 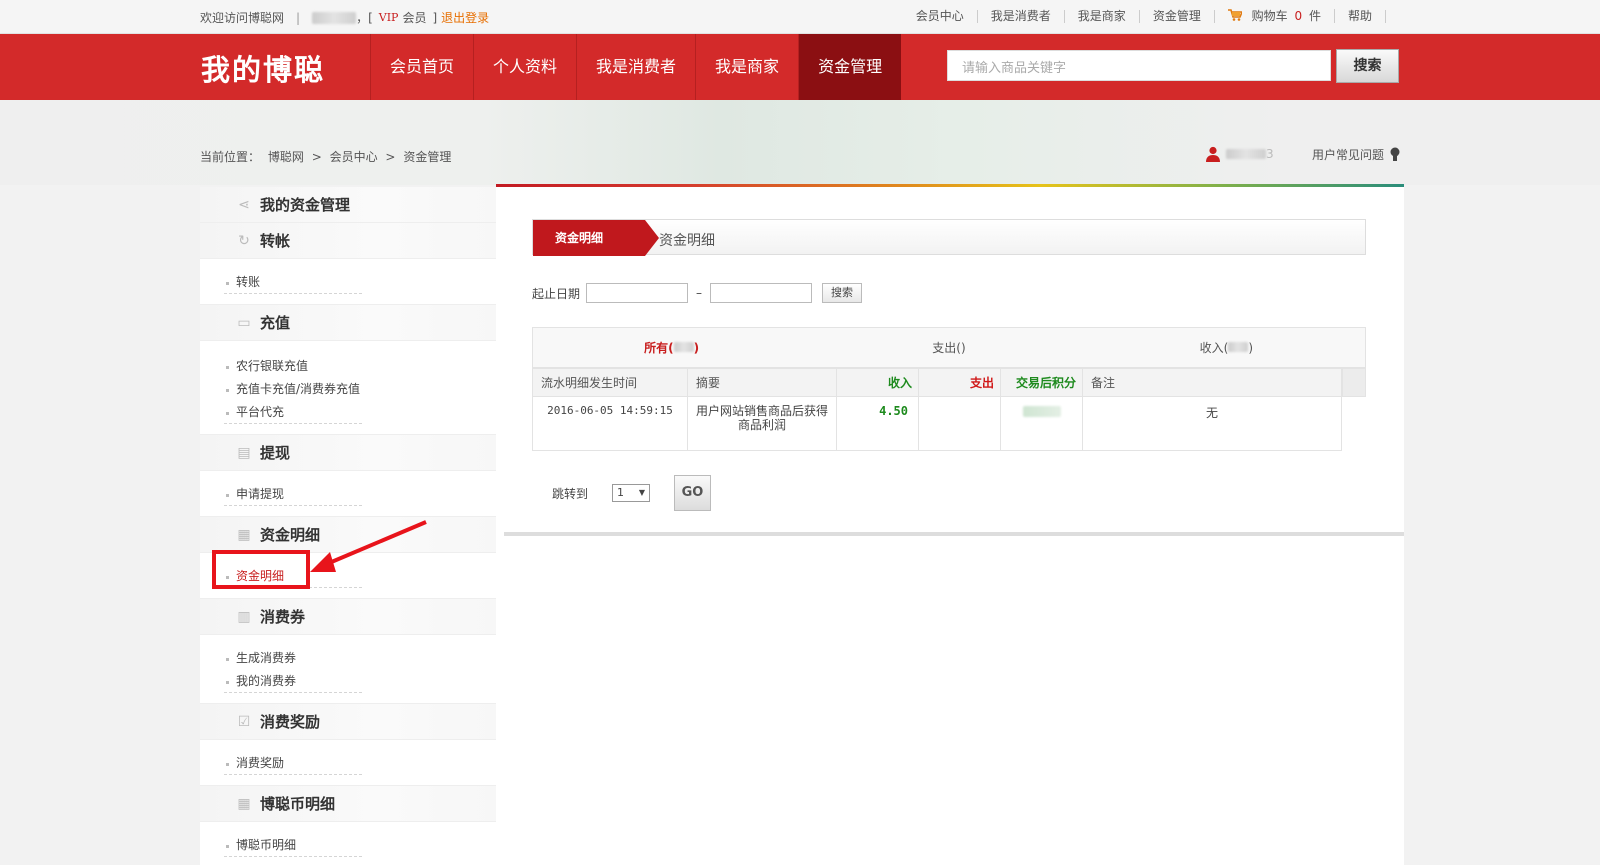 I want to click on welcome-text: 欢迎访问博聪网, so click(x=242, y=18).